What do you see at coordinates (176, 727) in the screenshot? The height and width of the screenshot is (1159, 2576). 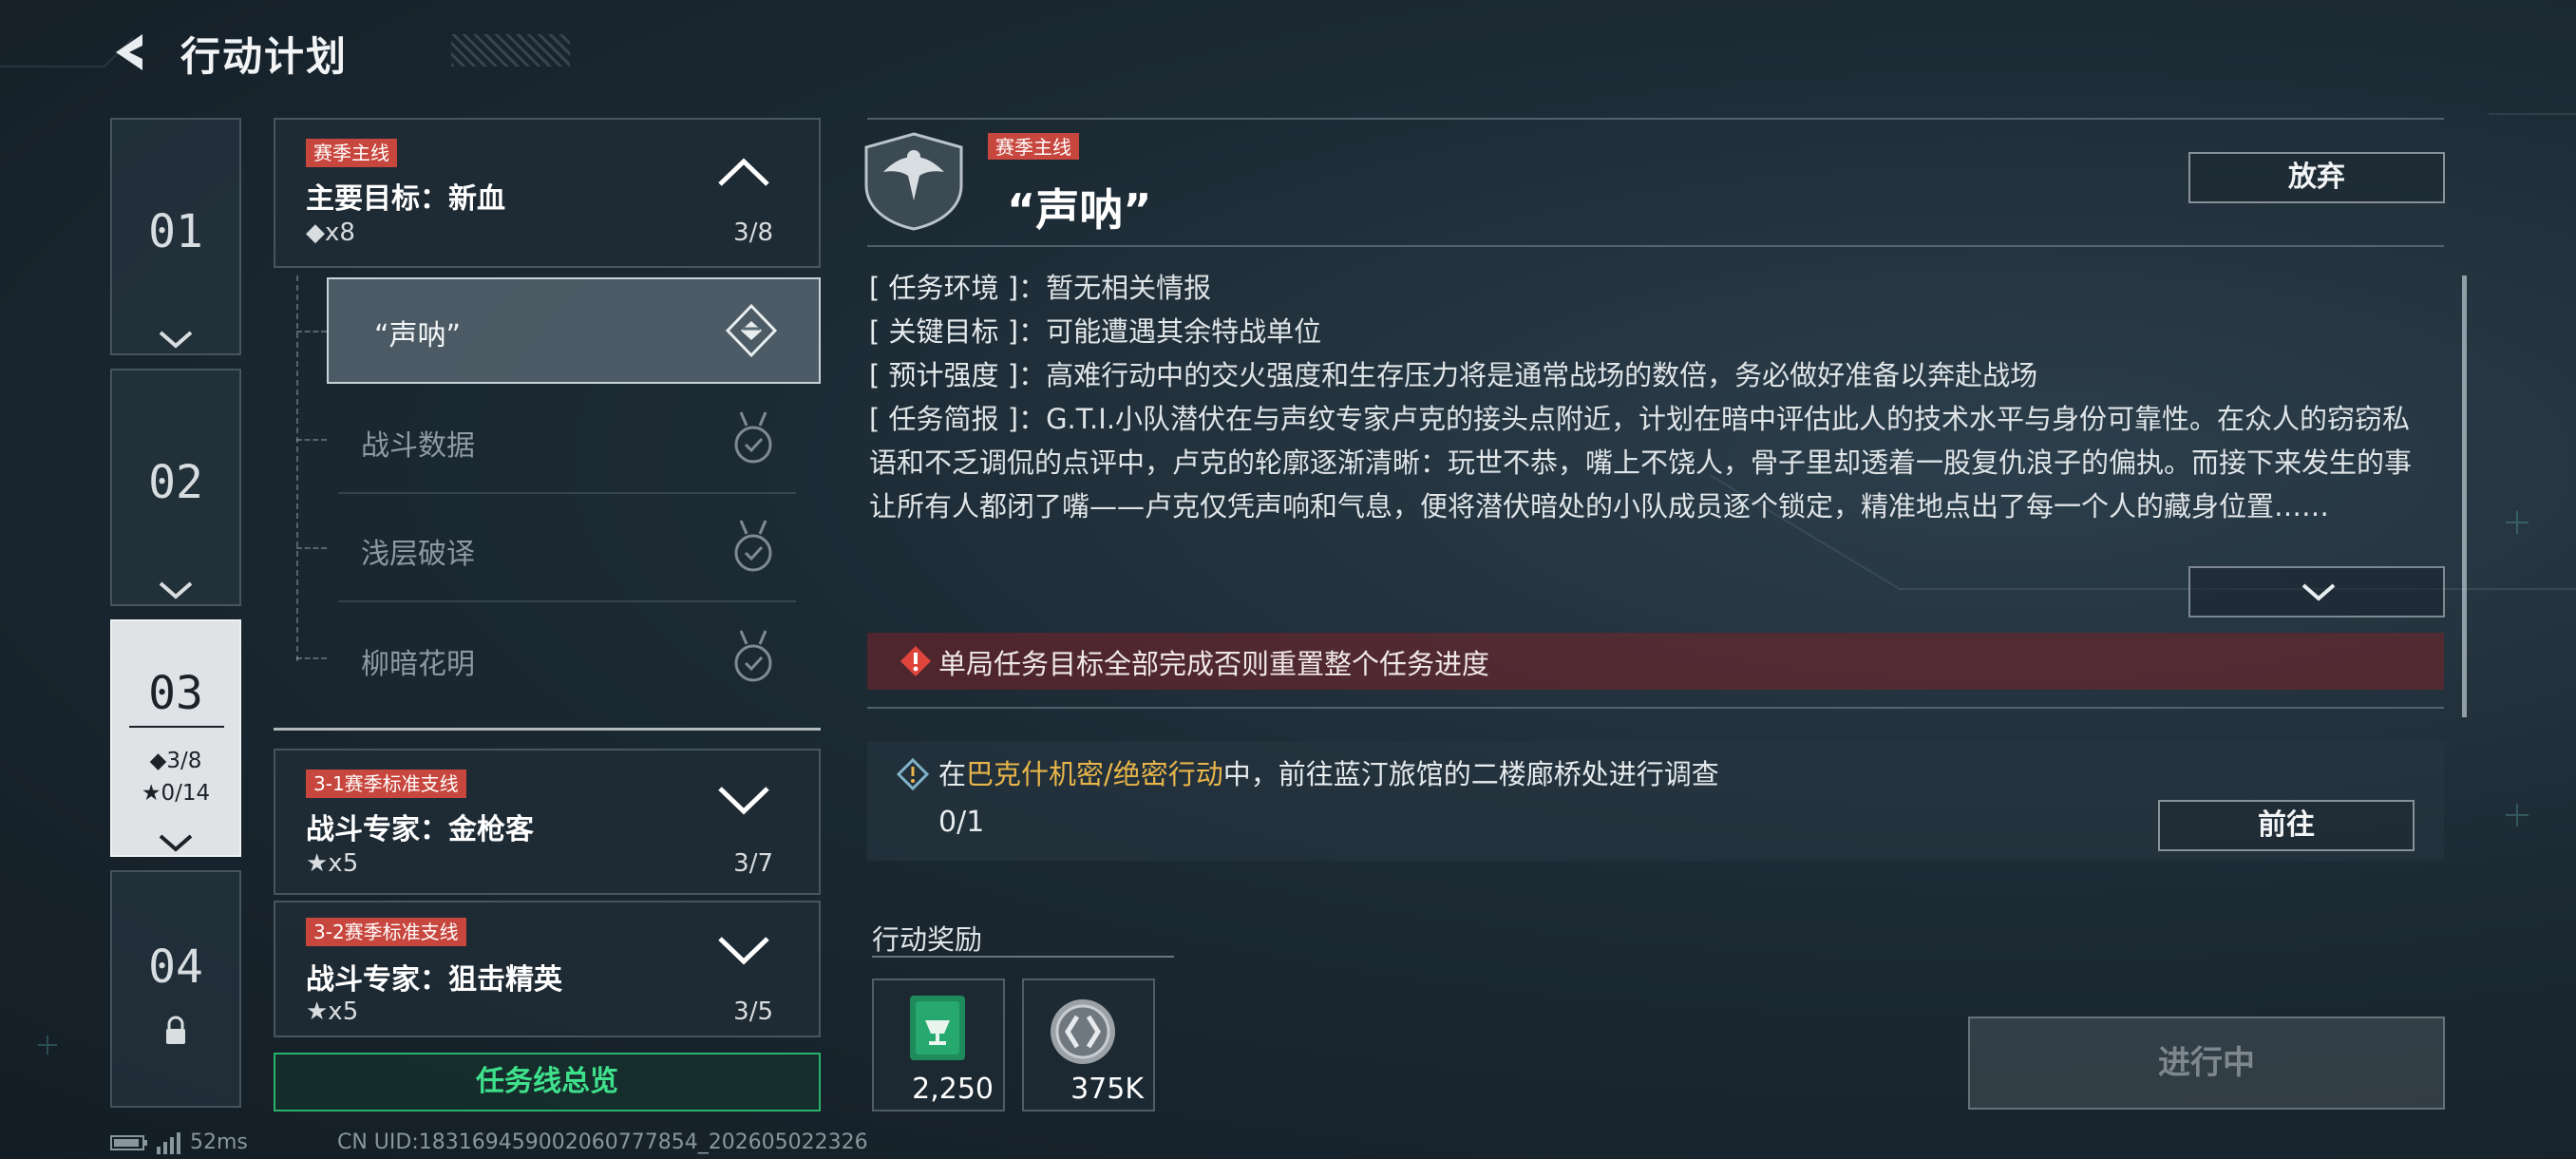 I see `chapter-underline` at bounding box center [176, 727].